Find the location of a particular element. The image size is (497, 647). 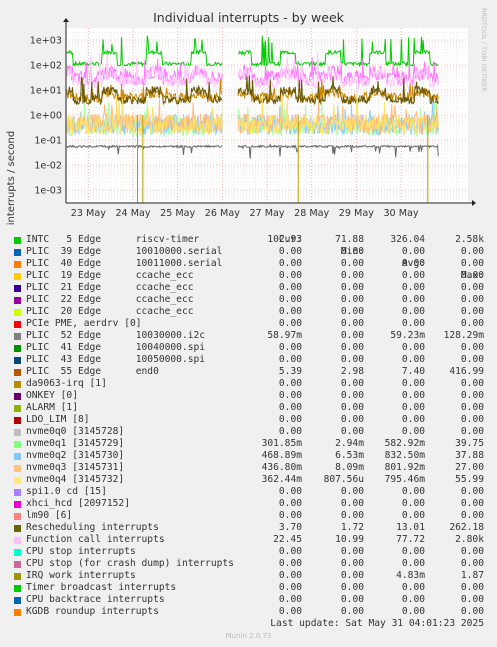

munin-version: Munin 2.0.73 is located at coordinates (248, 636).